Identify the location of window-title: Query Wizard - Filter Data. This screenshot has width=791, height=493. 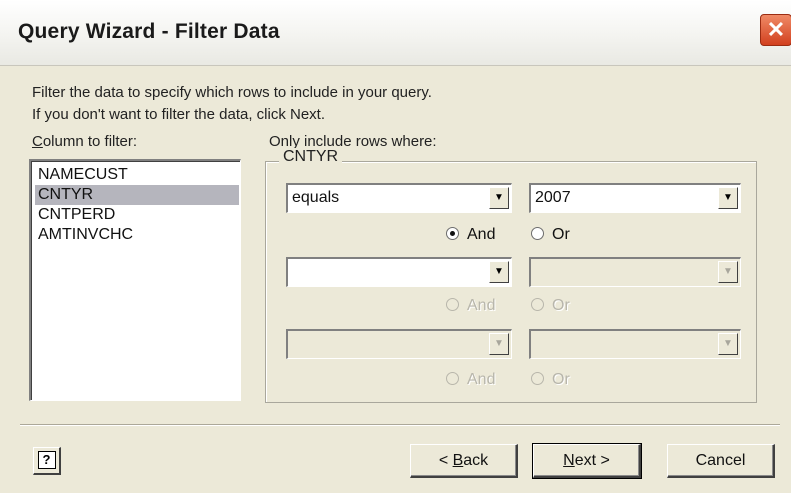
(149, 31).